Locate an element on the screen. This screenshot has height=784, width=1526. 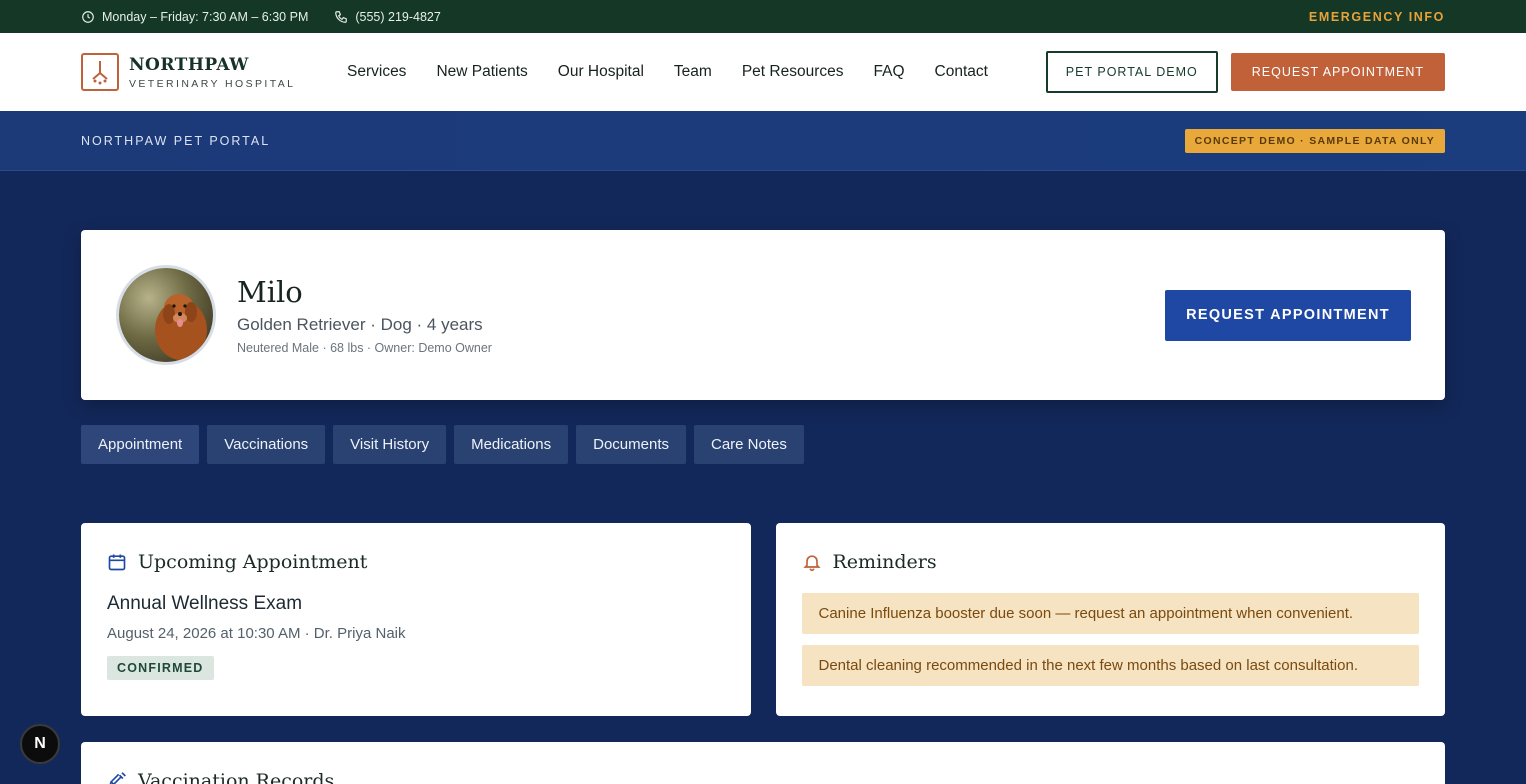
dog-photo is located at coordinates (166, 315).